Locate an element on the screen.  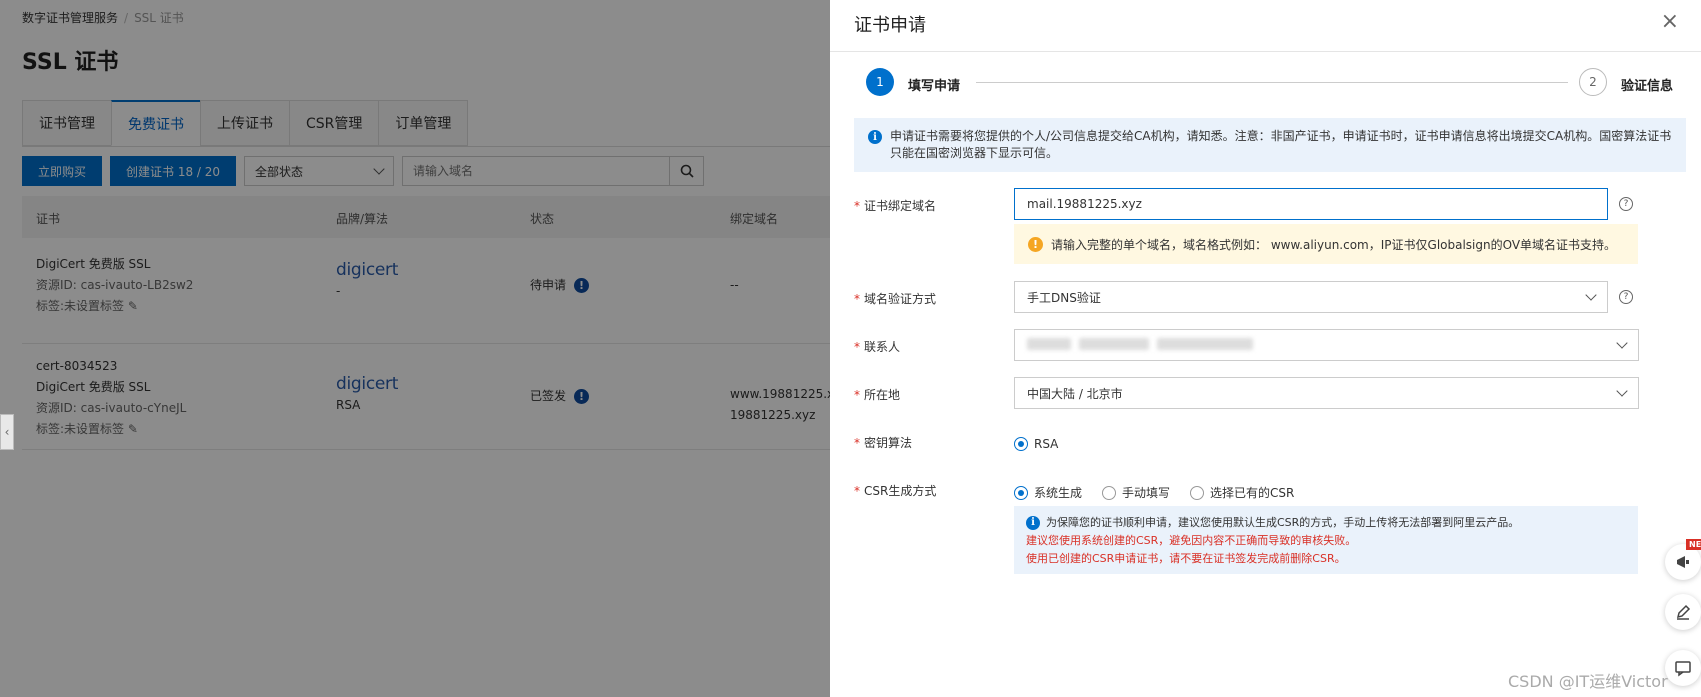
verify-method-select: 手工DNS验证 is located at coordinates (1311, 297).